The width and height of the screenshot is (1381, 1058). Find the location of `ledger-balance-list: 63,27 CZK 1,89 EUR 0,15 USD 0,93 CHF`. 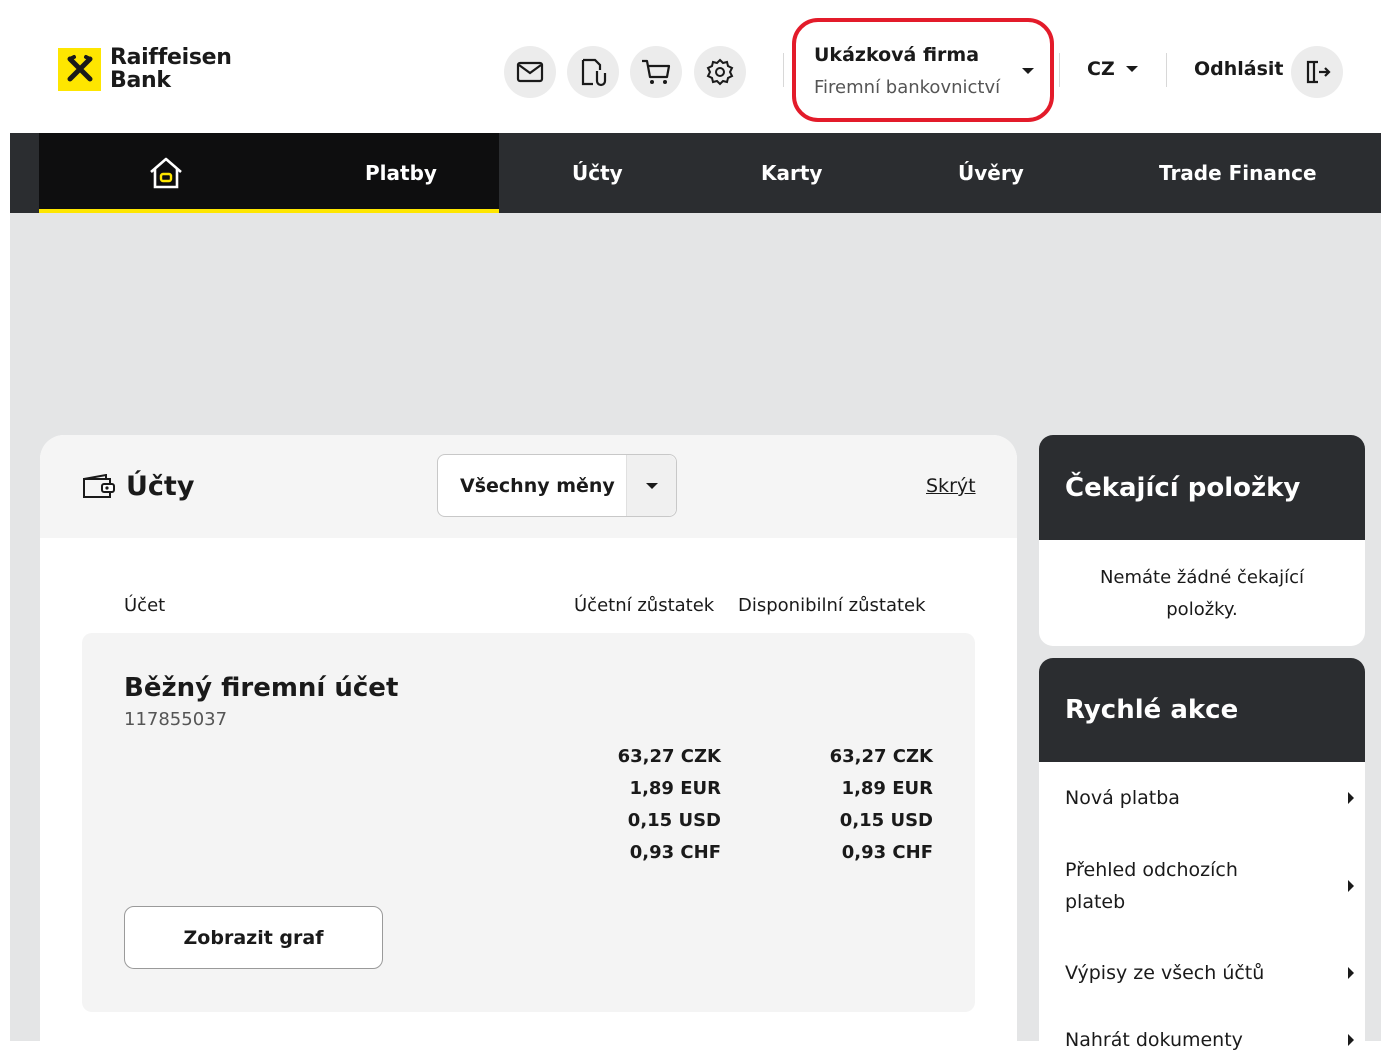

ledger-balance-list: 63,27 CZK 1,89 EUR 0,15 USD 0,93 CHF is located at coordinates (621, 805).